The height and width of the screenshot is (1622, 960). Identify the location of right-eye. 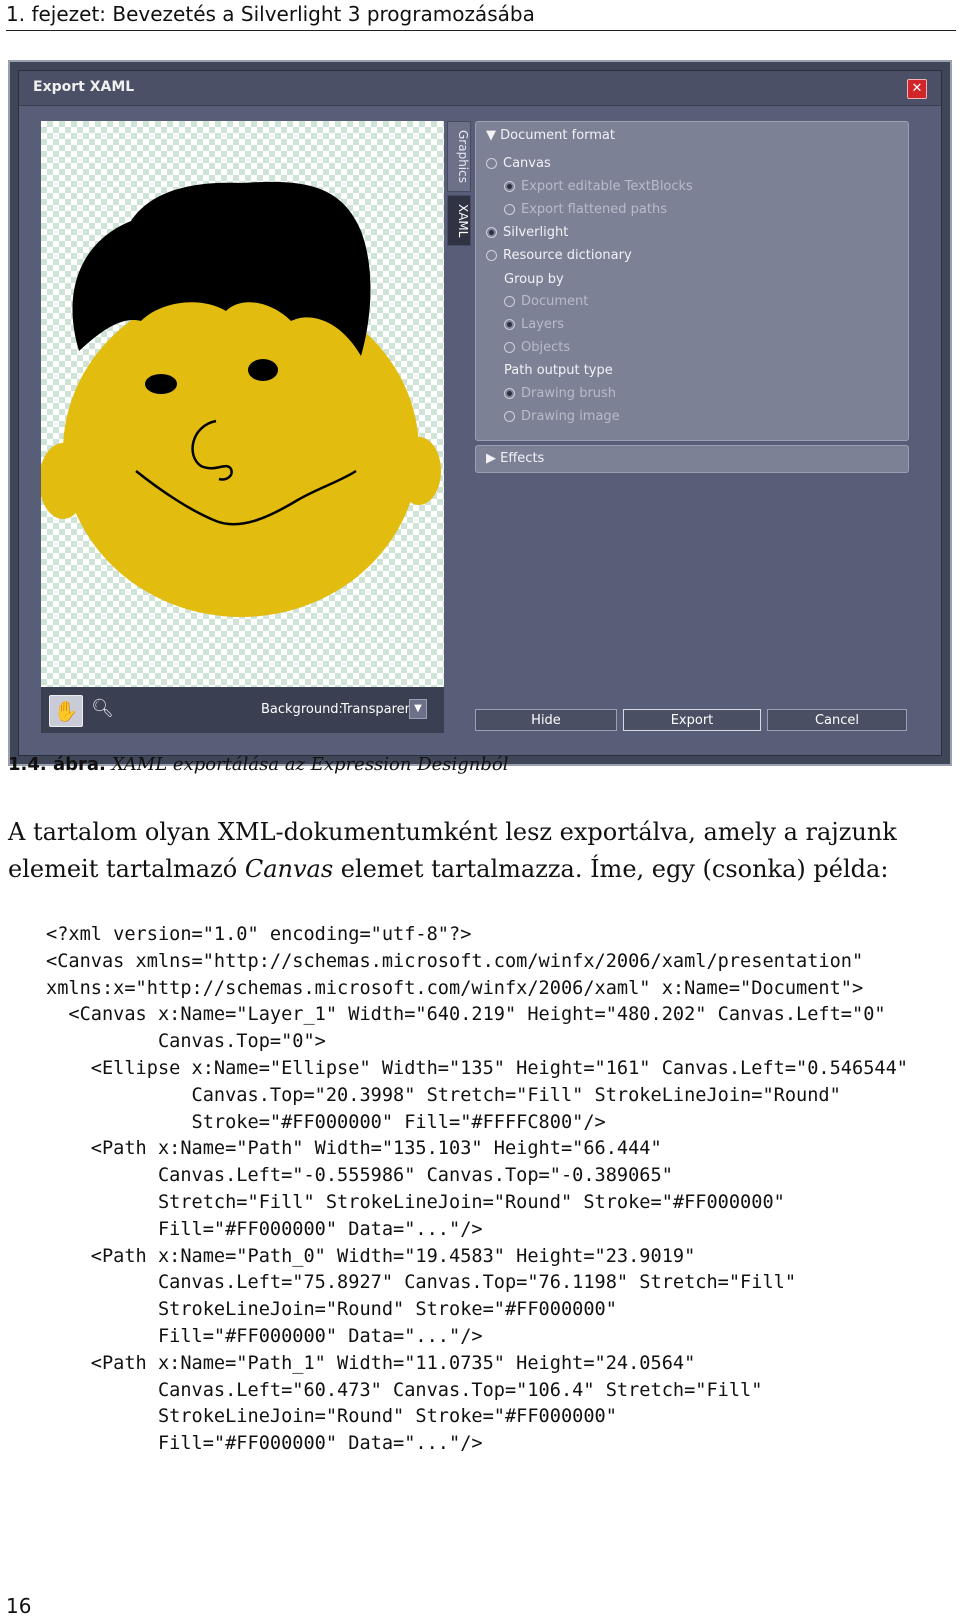
(263, 370).